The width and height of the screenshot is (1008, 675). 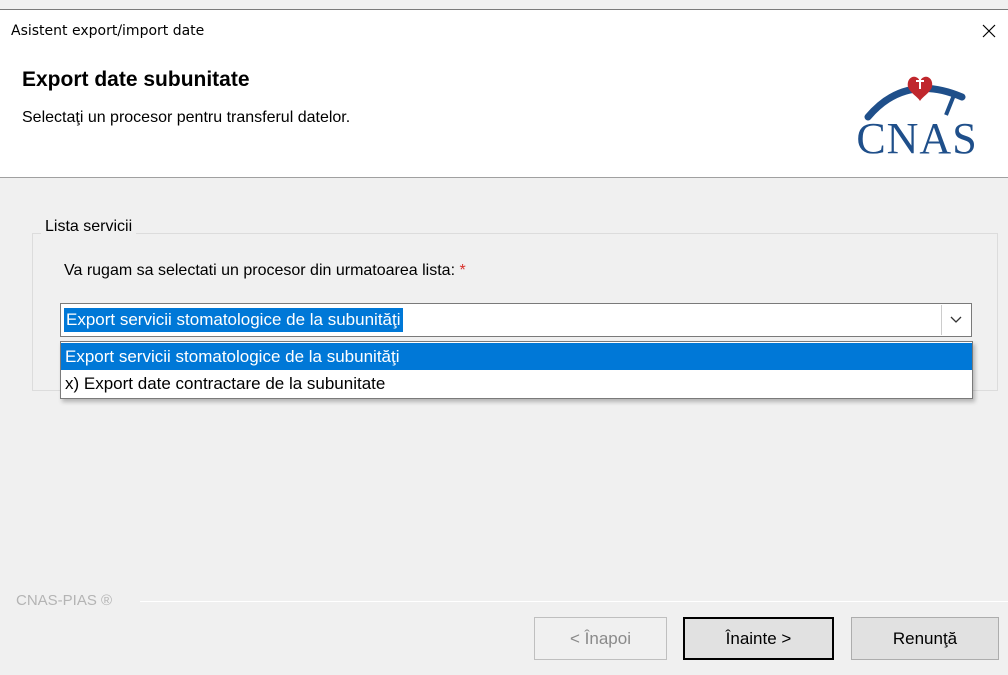 What do you see at coordinates (574, 601) in the screenshot?
I see `footer-line` at bounding box center [574, 601].